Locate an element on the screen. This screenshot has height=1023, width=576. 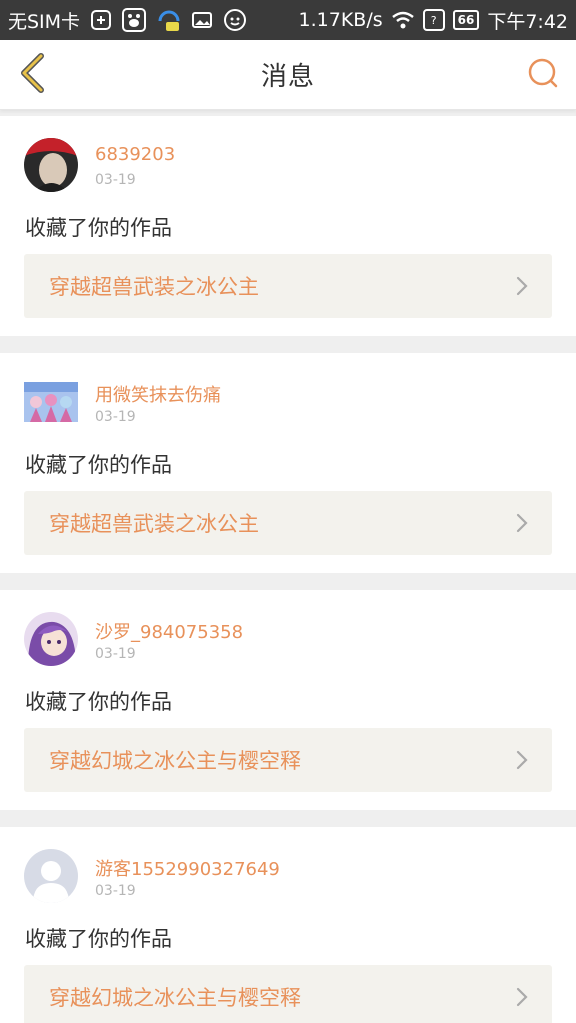
back-button is located at coordinates (32, 75).